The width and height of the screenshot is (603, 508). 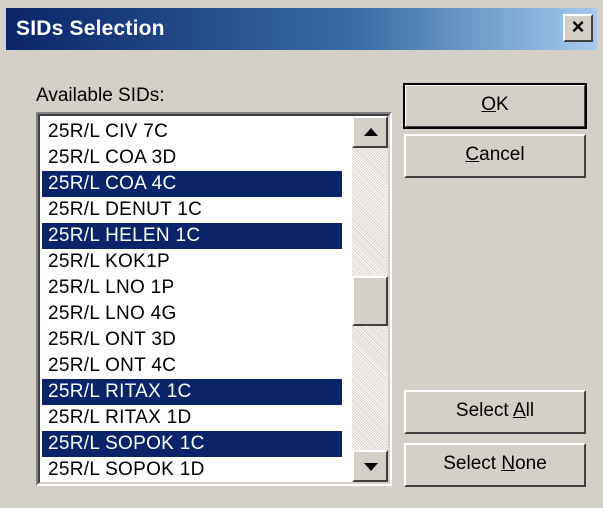 I want to click on arrow-up-icon, so click(x=371, y=132).